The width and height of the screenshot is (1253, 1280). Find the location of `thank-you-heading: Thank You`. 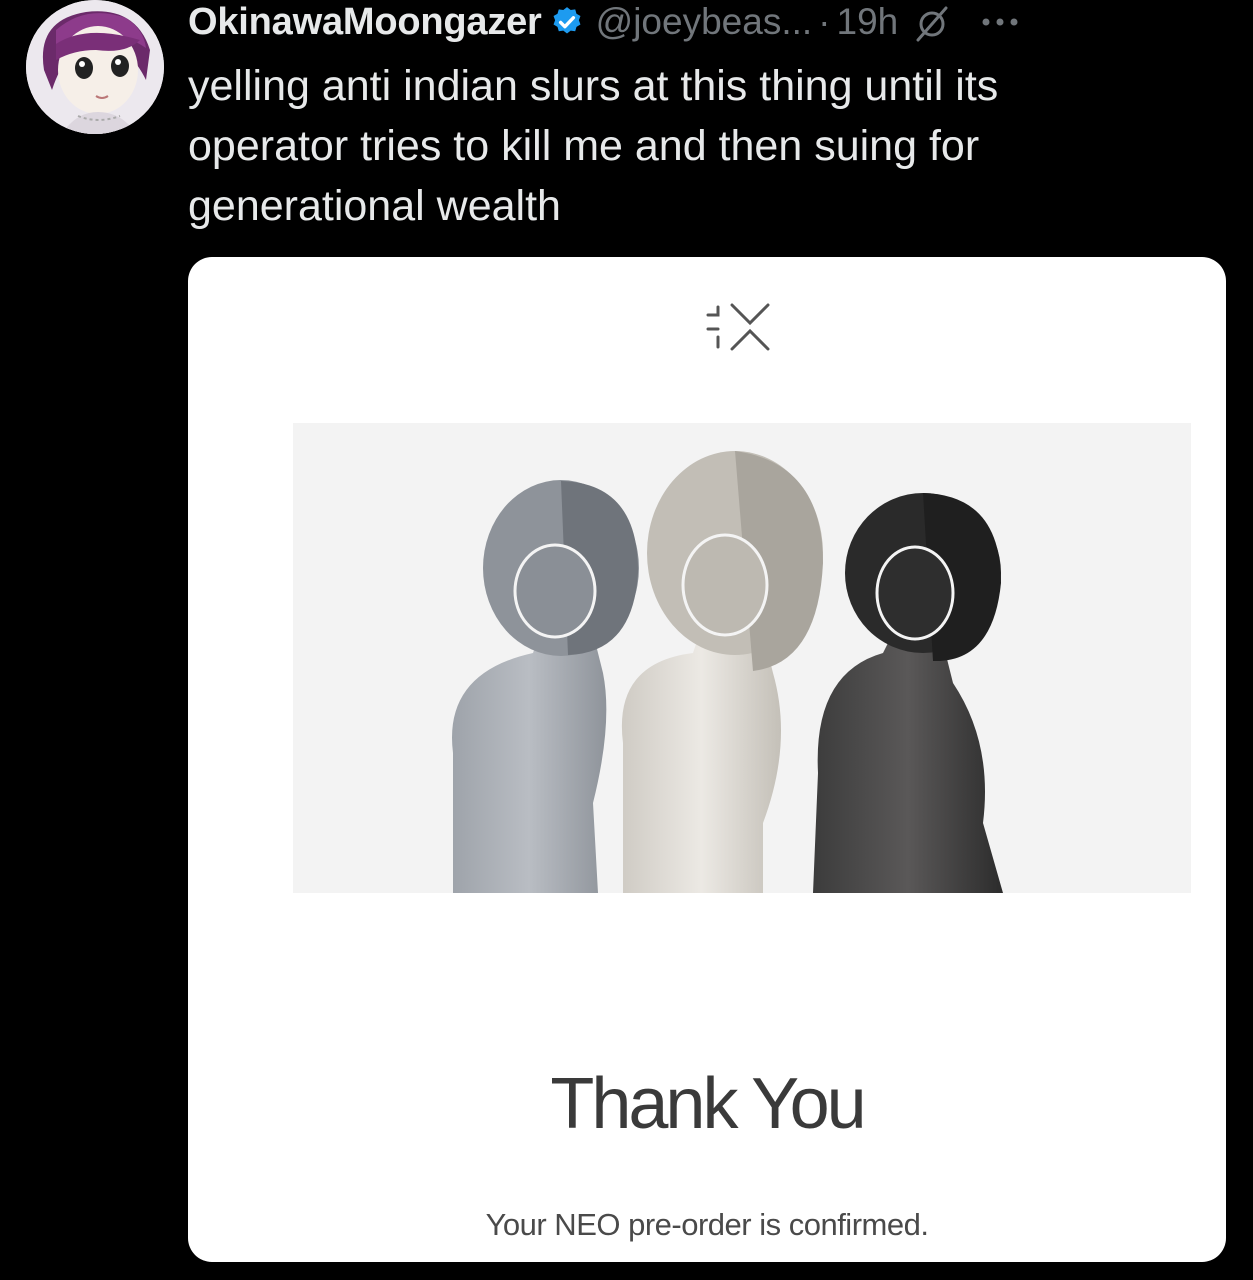

thank-you-heading: Thank You is located at coordinates (708, 1104).